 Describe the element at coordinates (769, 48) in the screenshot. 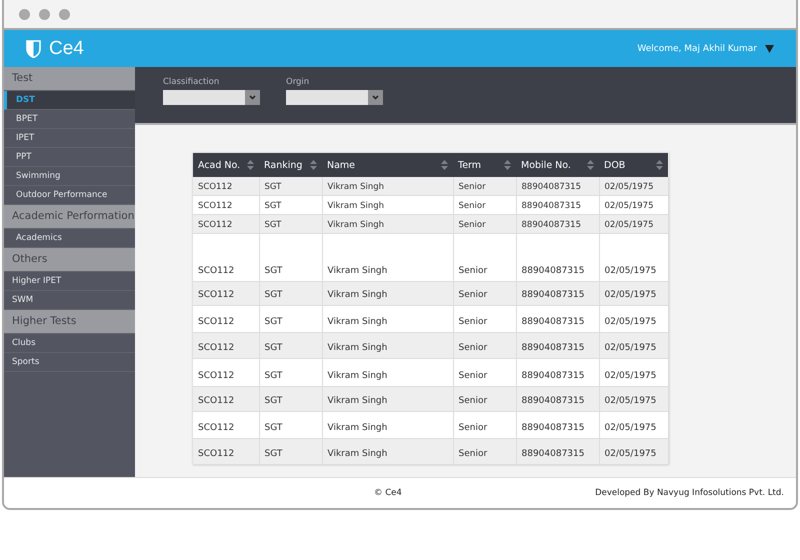

I see `dropdown-caret-icon` at that location.